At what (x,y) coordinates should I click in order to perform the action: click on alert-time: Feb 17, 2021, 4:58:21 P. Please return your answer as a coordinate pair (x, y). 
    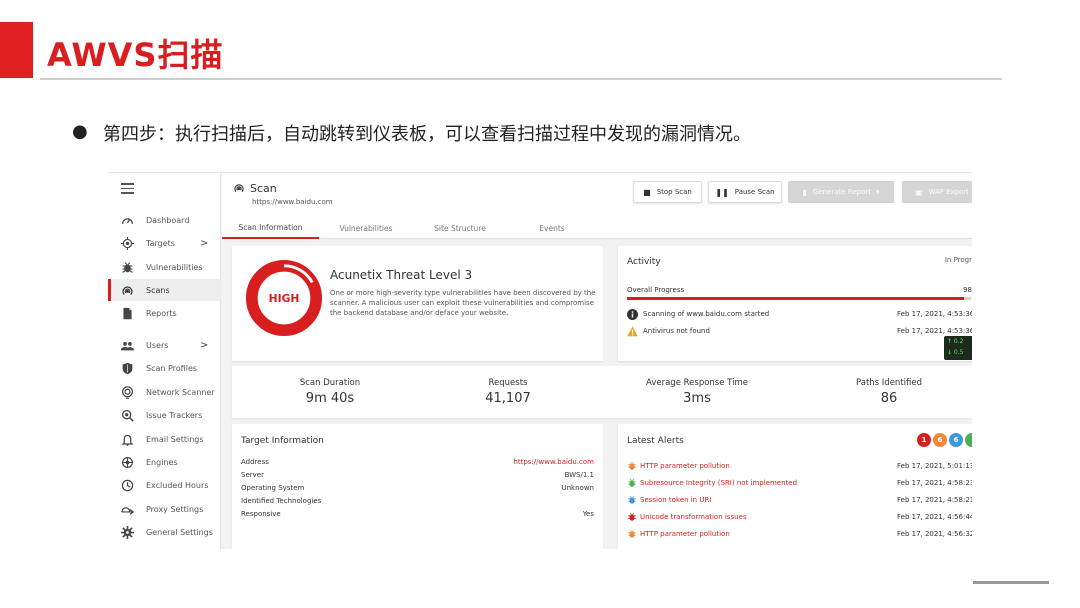
    Looking at the image, I should click on (934, 500).